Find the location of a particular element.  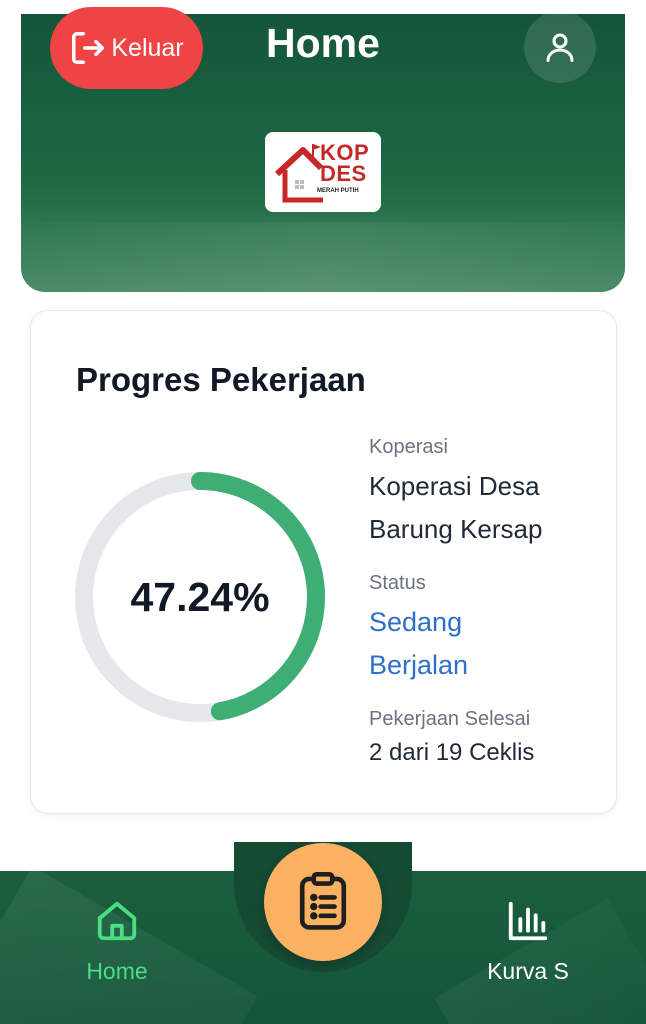

progress-ring: 47.24% is located at coordinates (200, 597).